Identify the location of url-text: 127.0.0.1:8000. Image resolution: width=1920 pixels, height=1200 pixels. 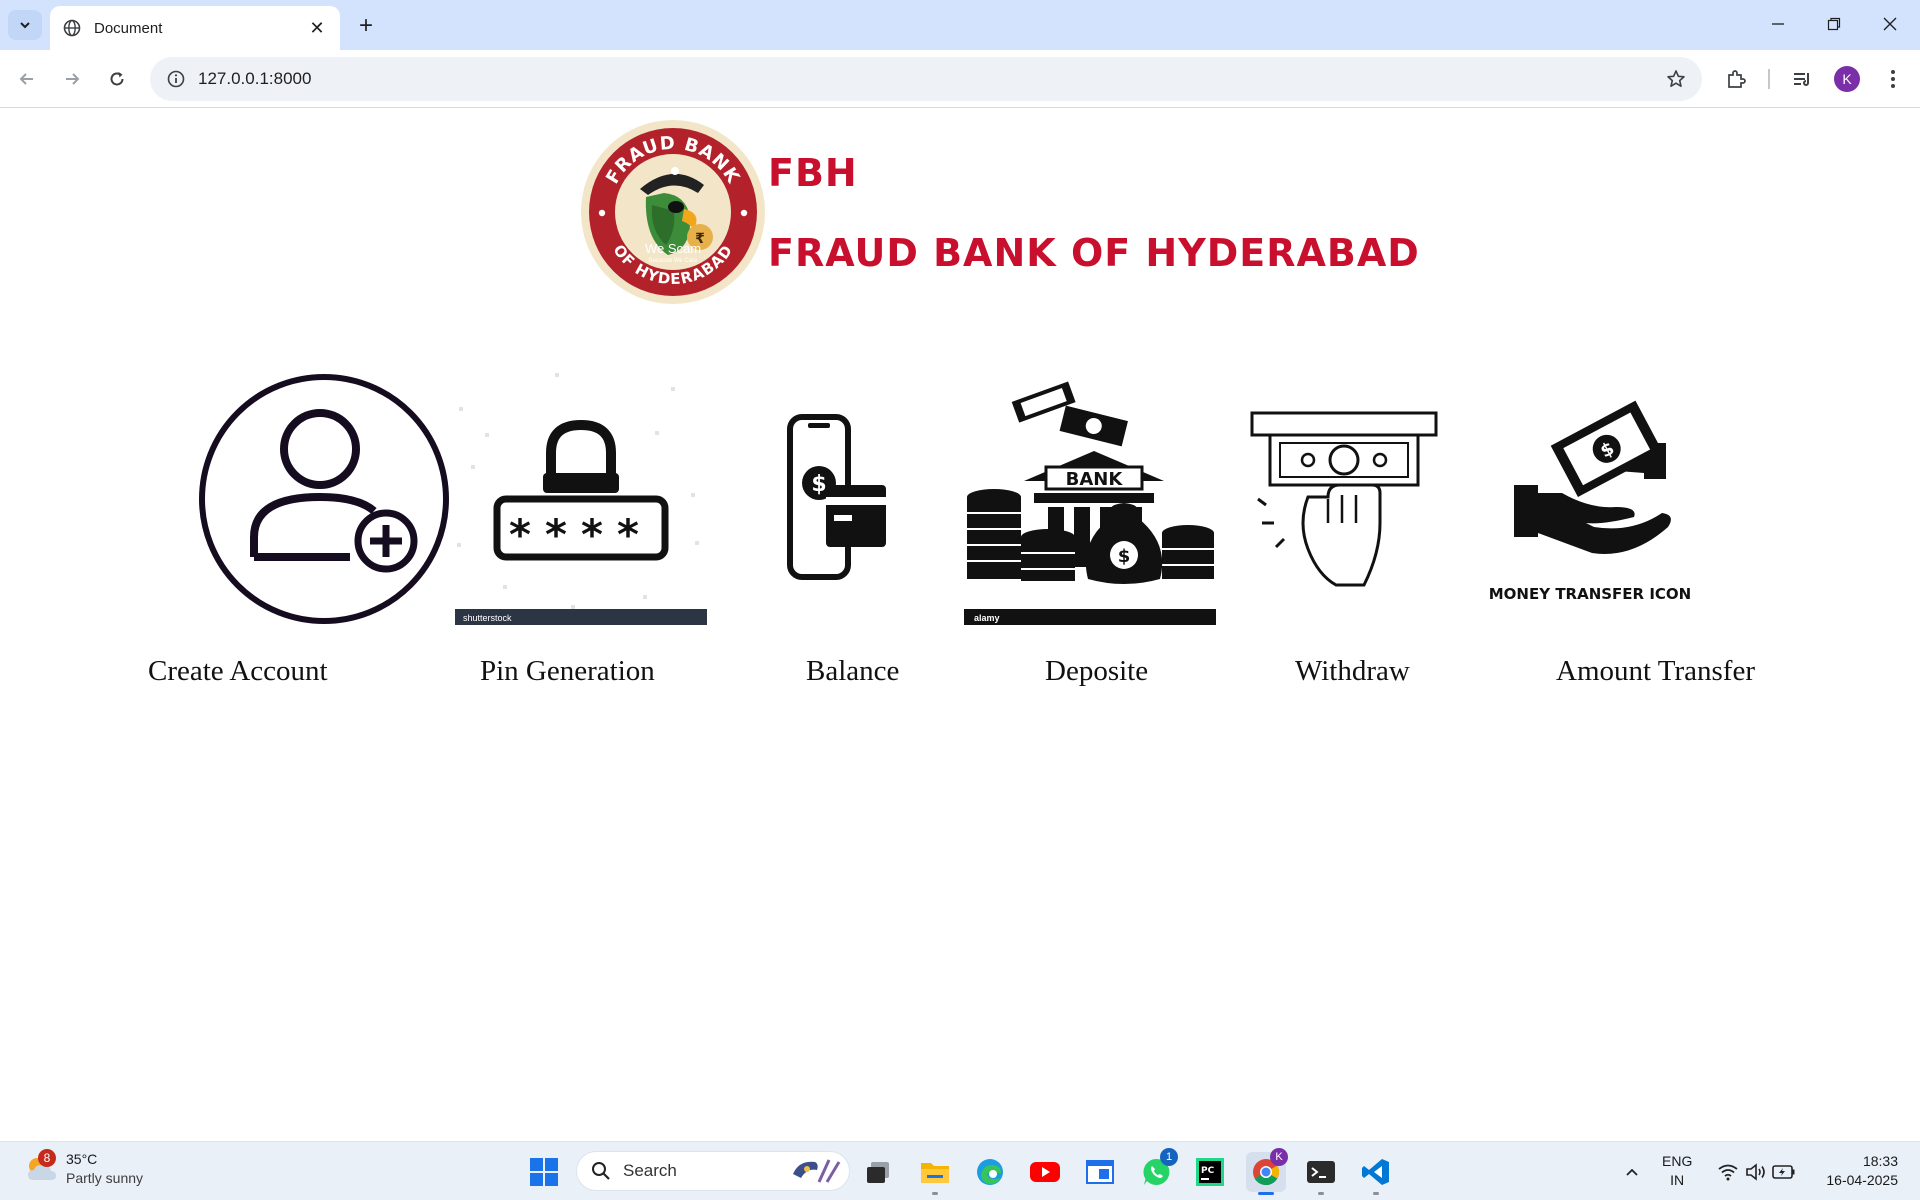
(928, 79).